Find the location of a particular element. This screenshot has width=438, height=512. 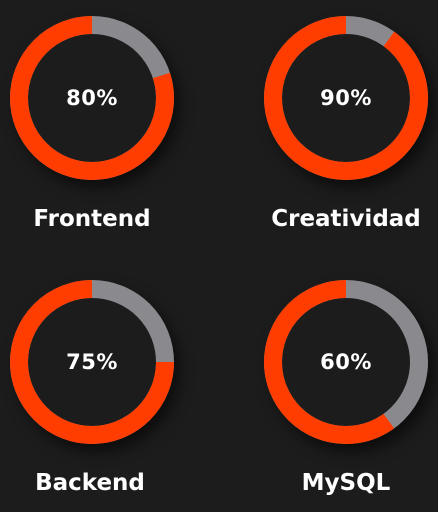

percent-value: 60% is located at coordinates (346, 362).